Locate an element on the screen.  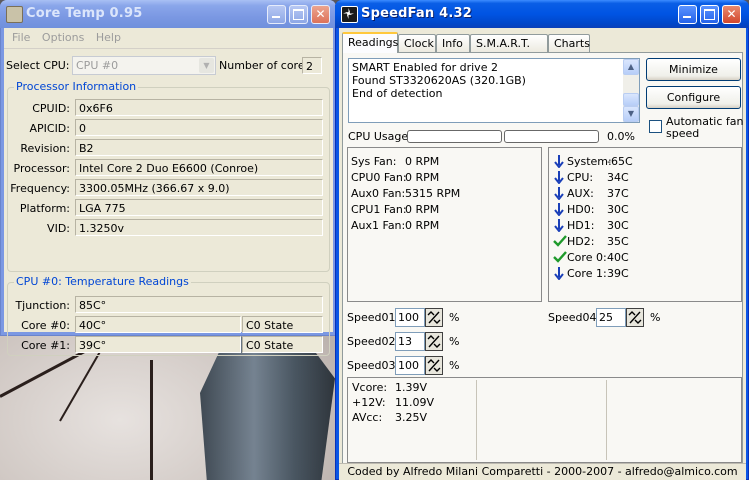
select-cpu-value: CPU #0 is located at coordinates (97, 65).